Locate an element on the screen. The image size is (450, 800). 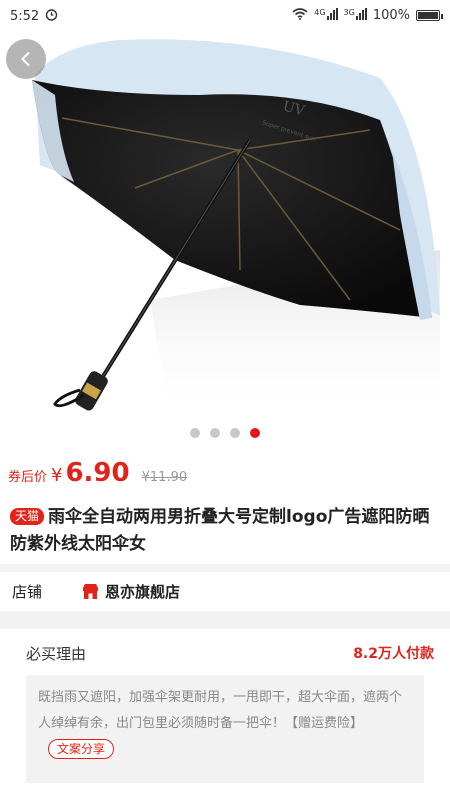
signal-icon: 3G is located at coordinates (355, 16).